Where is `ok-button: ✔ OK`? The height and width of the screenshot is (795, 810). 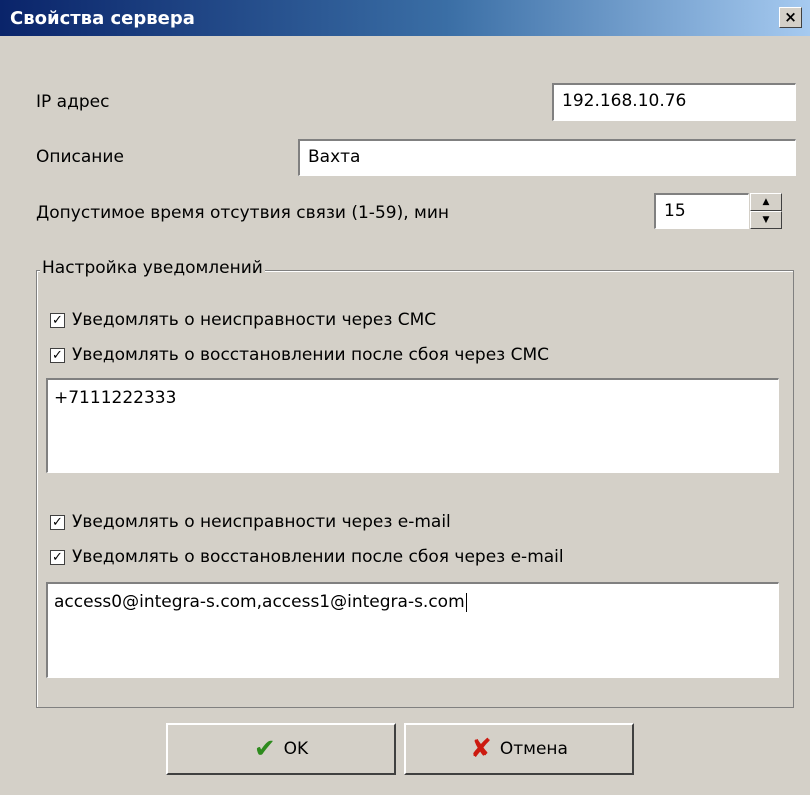
ok-button: ✔ OK is located at coordinates (281, 749).